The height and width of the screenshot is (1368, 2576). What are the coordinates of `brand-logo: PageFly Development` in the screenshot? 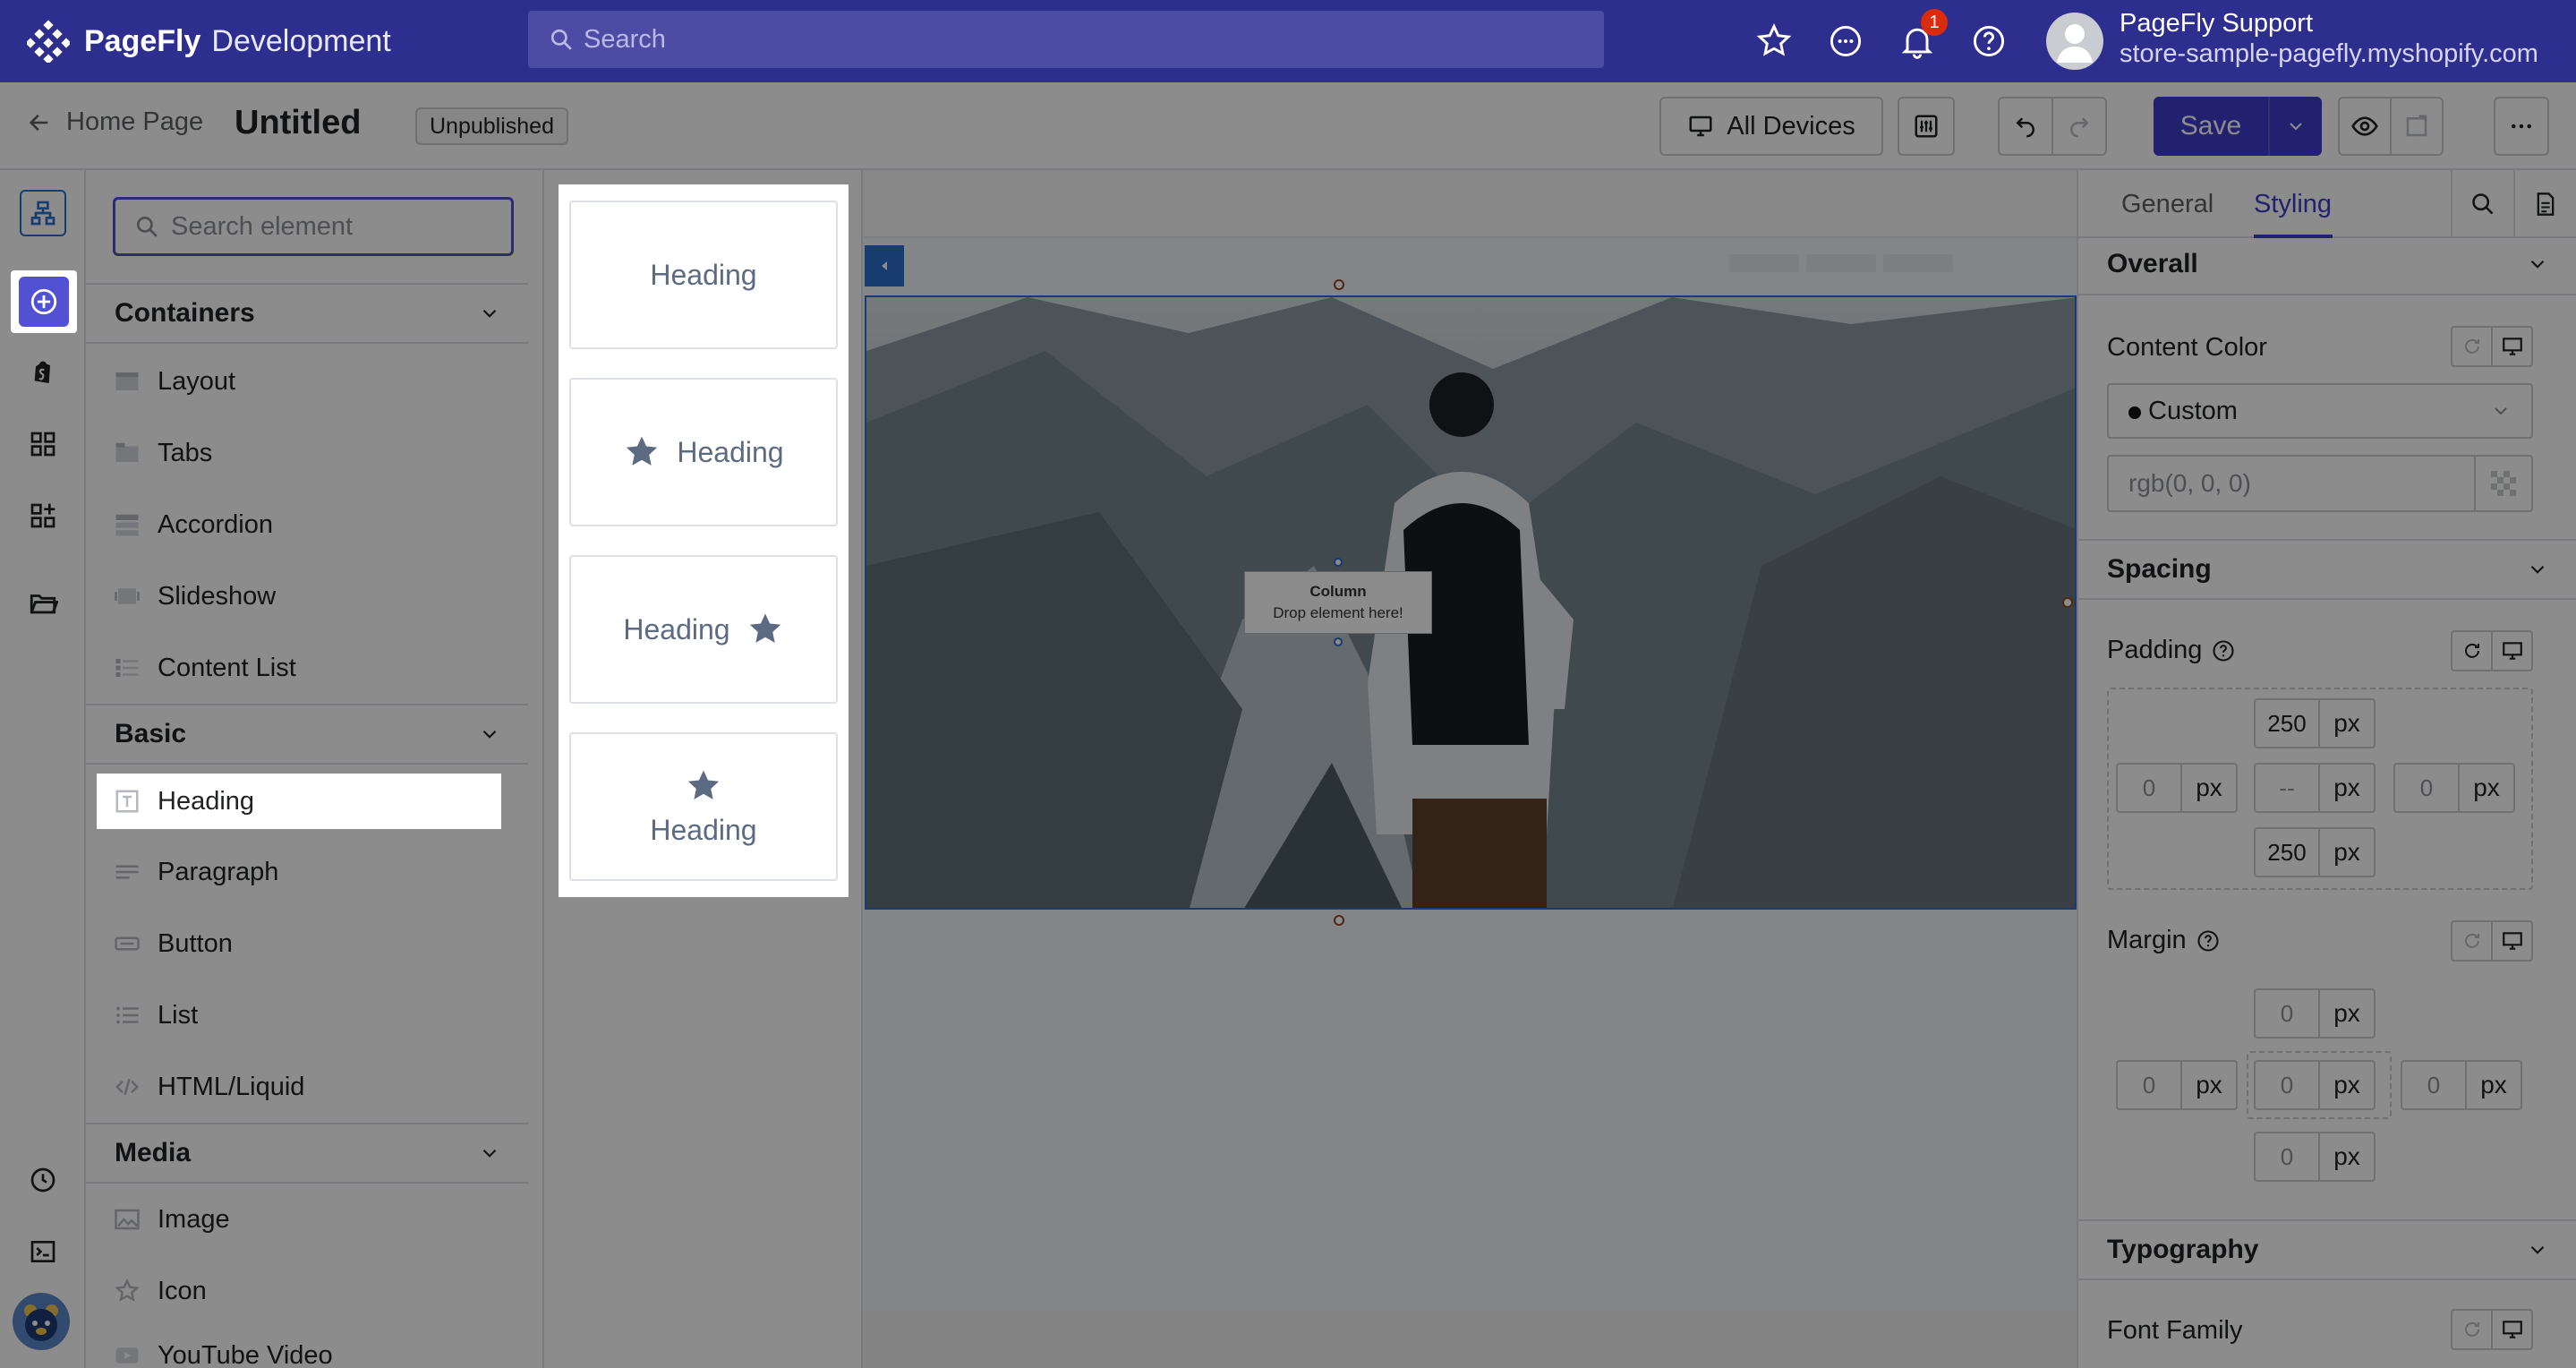 It's located at (209, 41).